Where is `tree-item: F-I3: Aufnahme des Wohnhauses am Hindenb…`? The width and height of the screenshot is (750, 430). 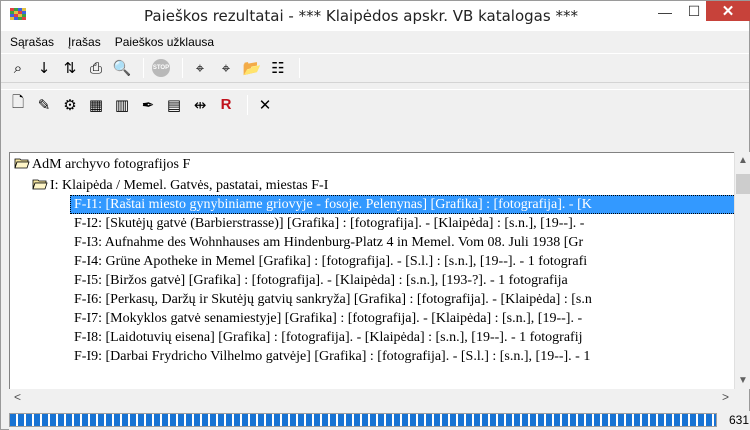
tree-item: F-I3: Aufnahme des Wohnhauses am Hindenb… is located at coordinates (328, 242).